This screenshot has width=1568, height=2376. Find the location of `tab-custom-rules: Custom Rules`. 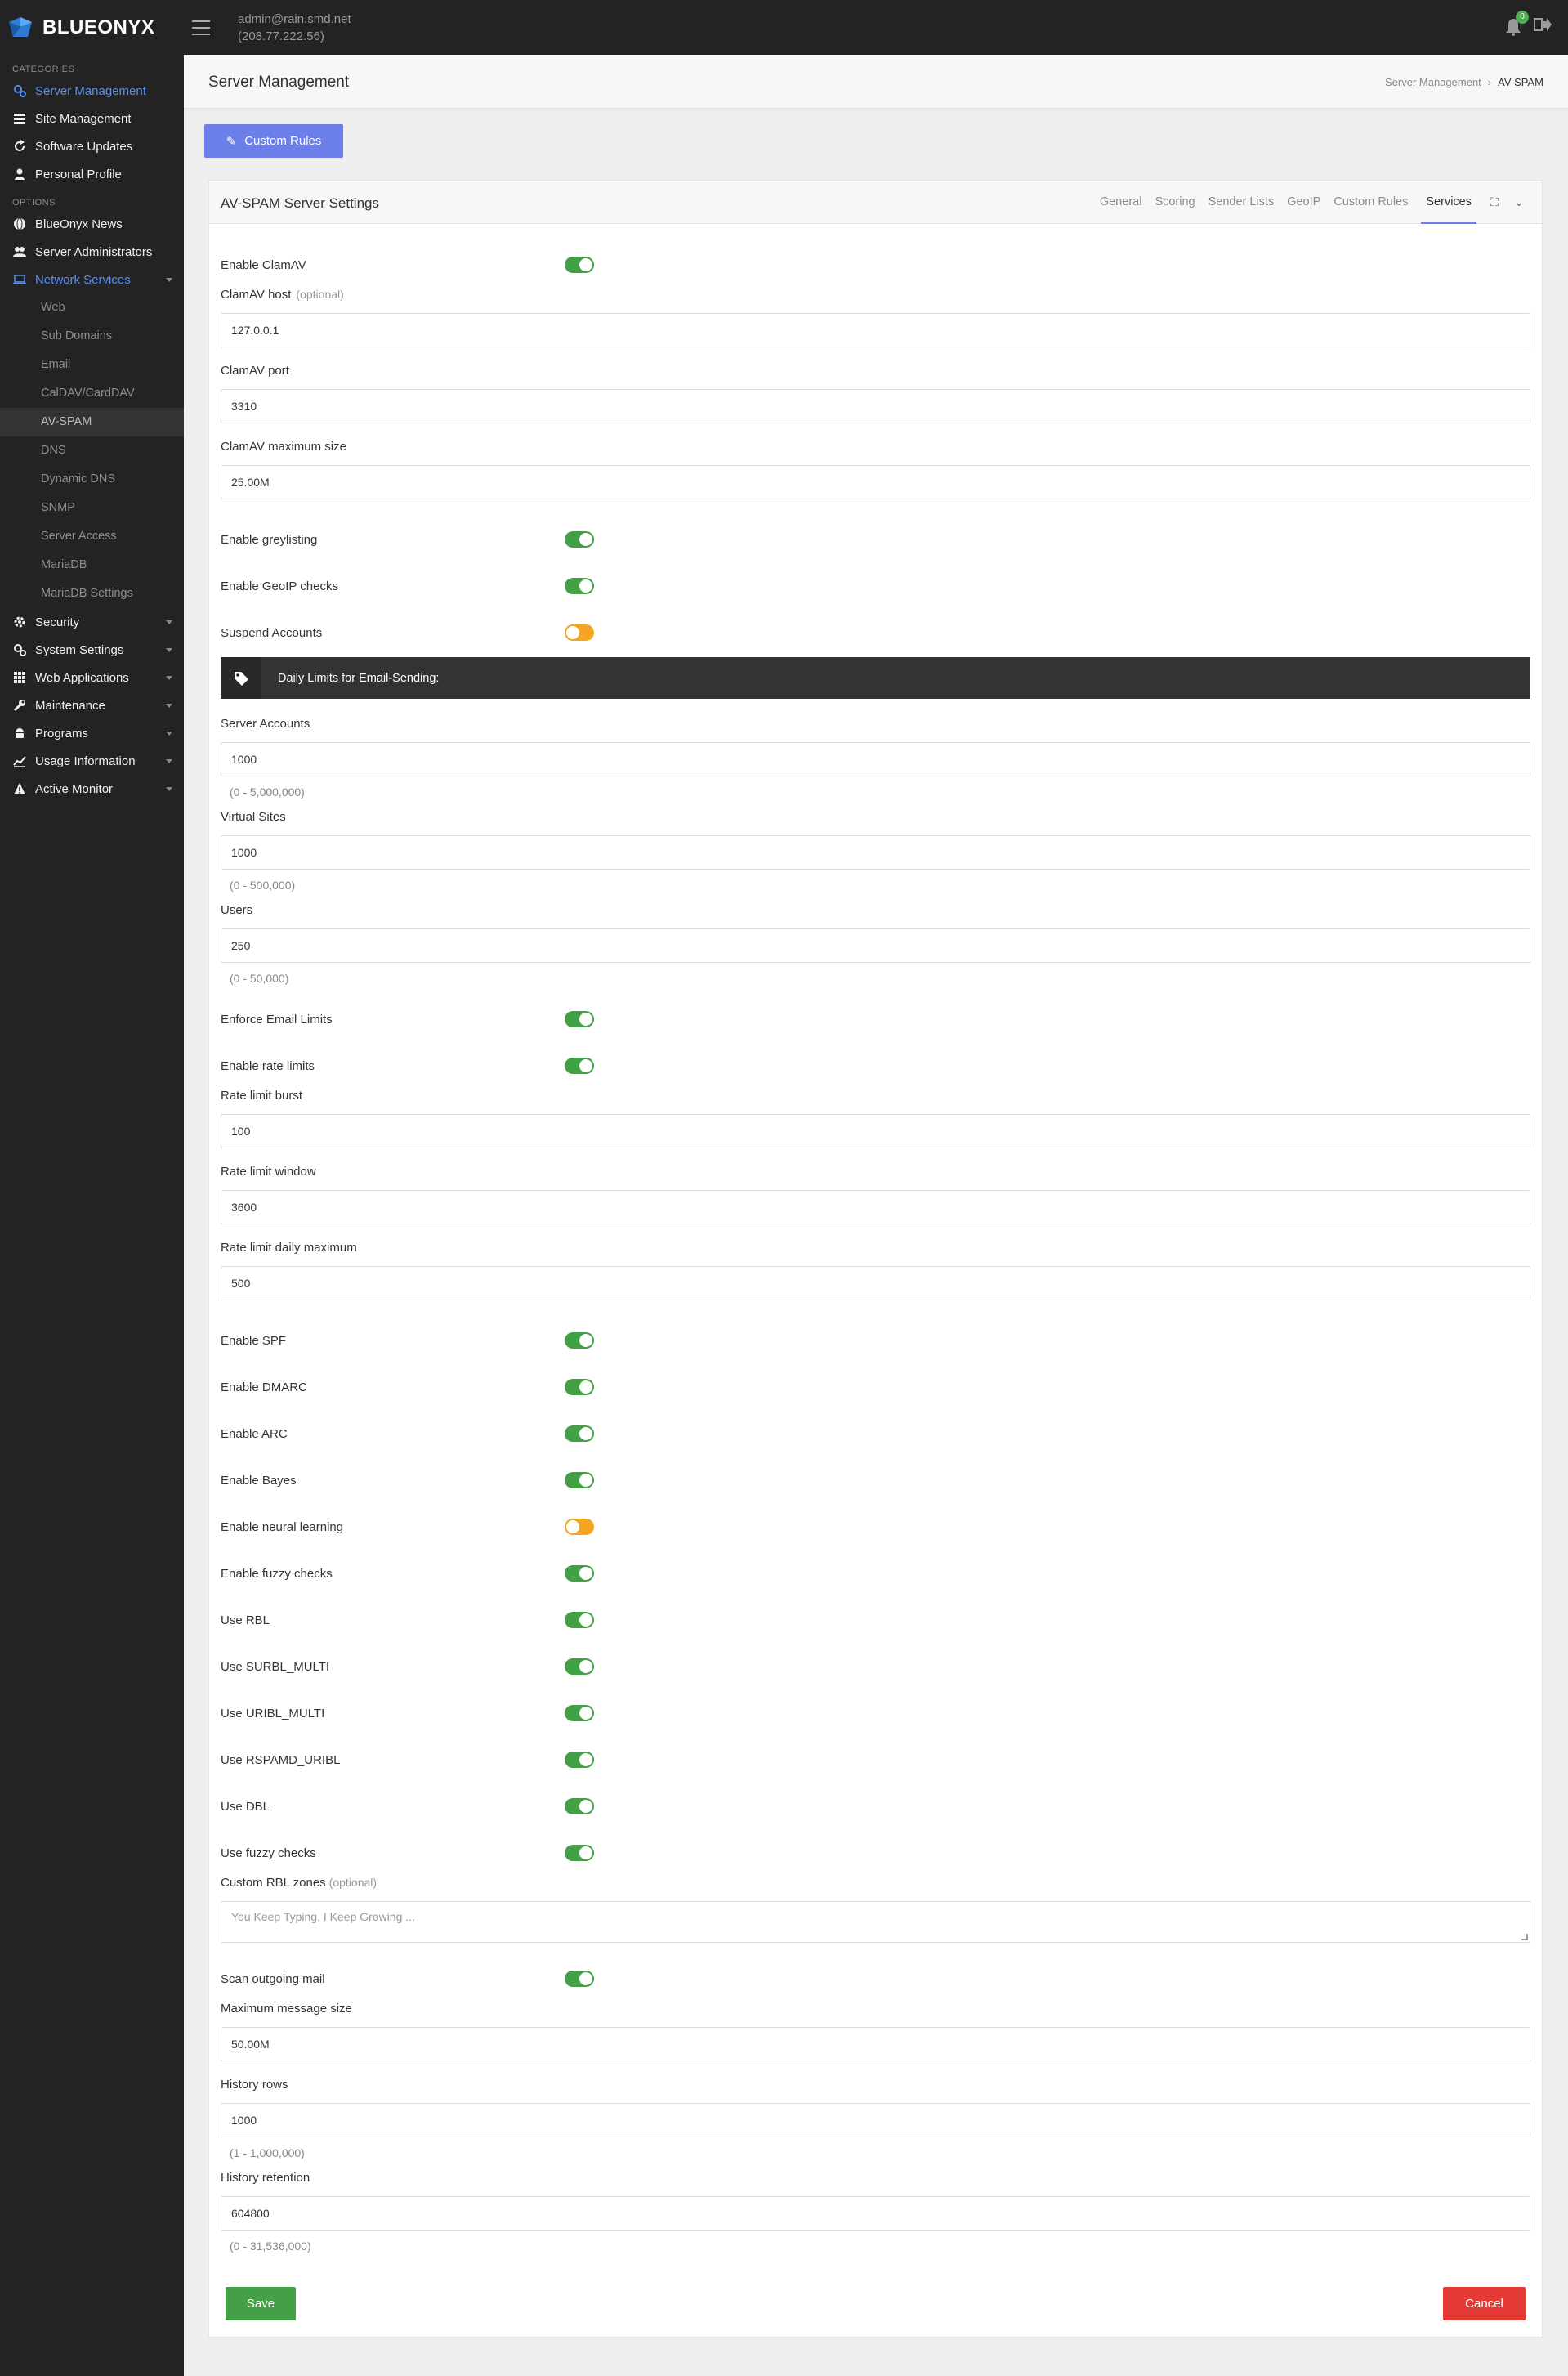

tab-custom-rules: Custom Rules is located at coordinates (1370, 202).